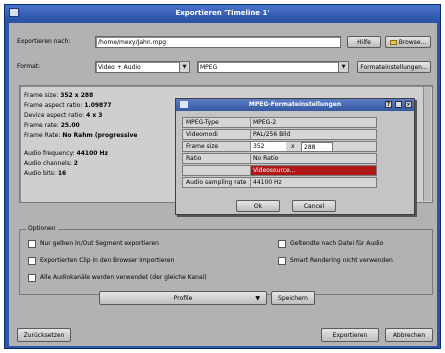 The image size is (445, 353). What do you see at coordinates (393, 42) in the screenshot?
I see `folder-icon` at bounding box center [393, 42].